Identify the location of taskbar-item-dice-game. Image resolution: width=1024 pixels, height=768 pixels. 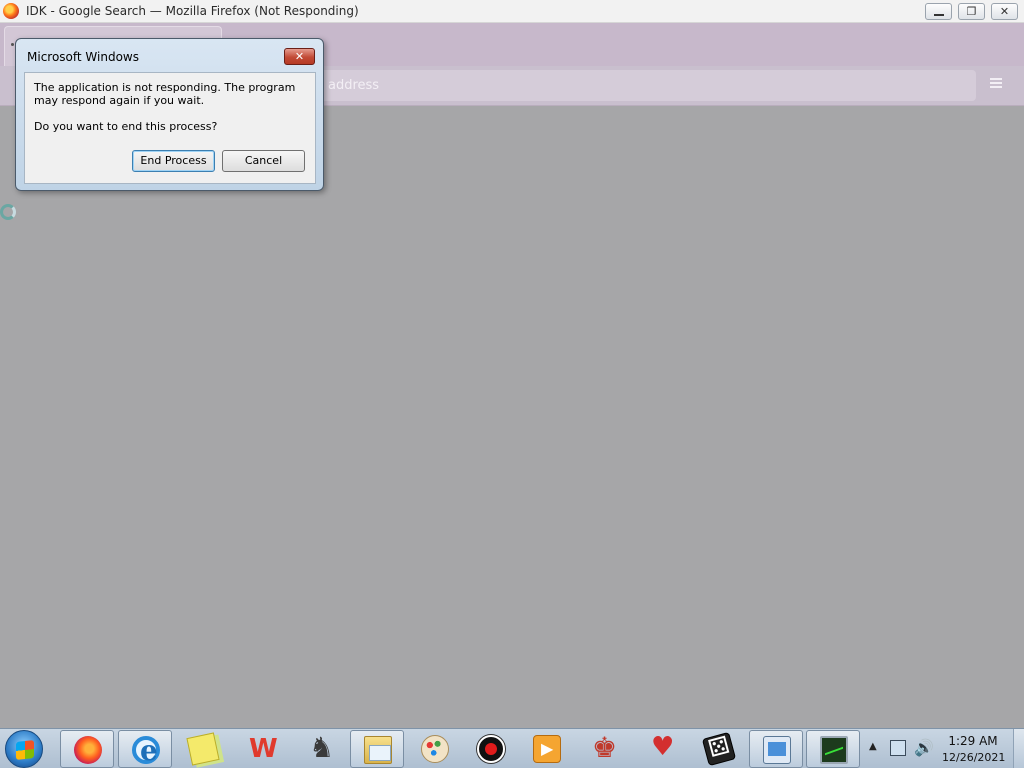
(719, 749).